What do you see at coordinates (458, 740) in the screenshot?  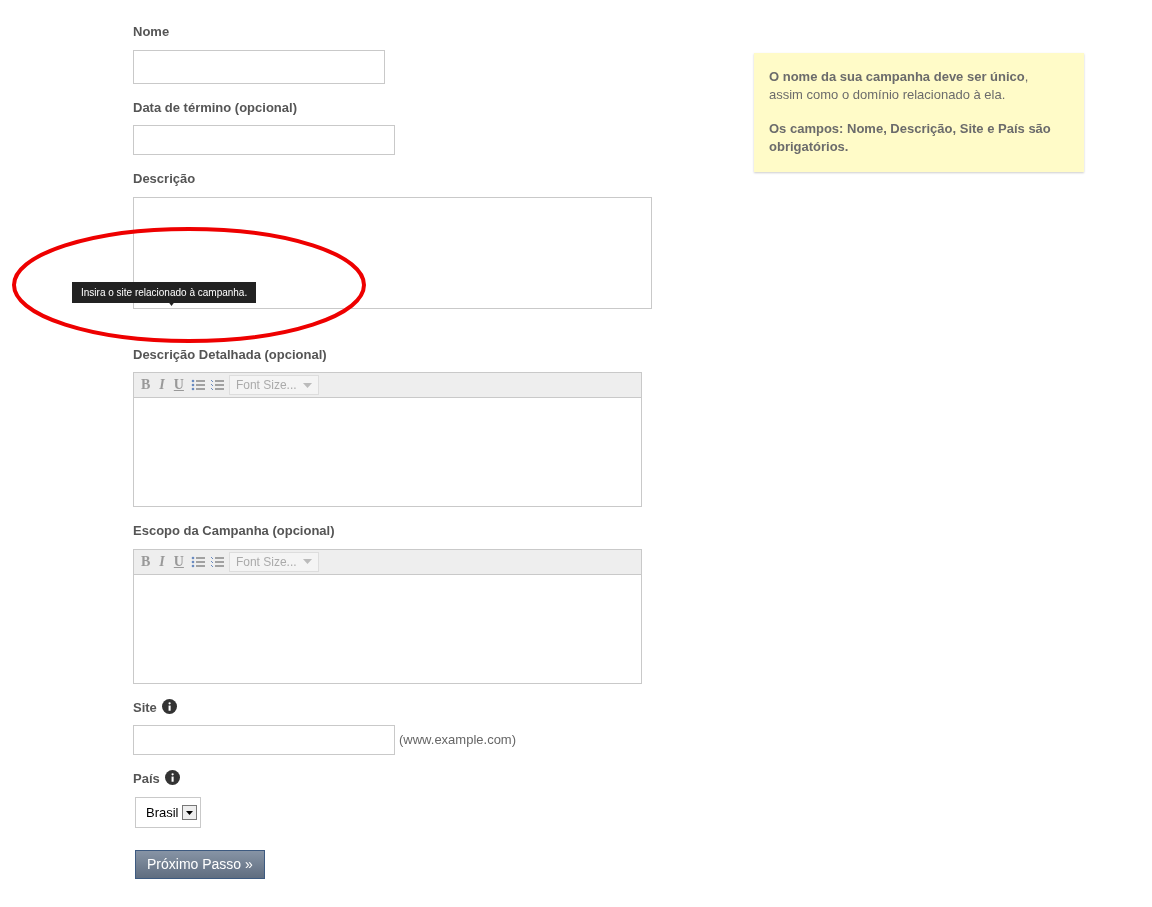 I see `input-hint: (www.example.com)` at bounding box center [458, 740].